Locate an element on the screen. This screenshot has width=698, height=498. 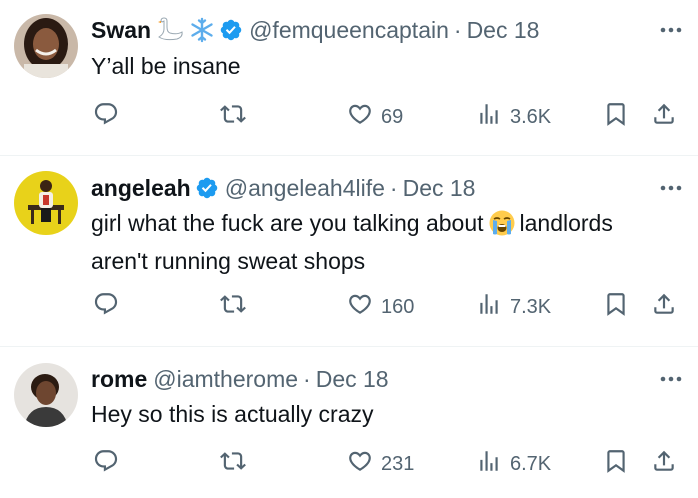
tweet-text: Y’all be insane is located at coordinates (379, 66).